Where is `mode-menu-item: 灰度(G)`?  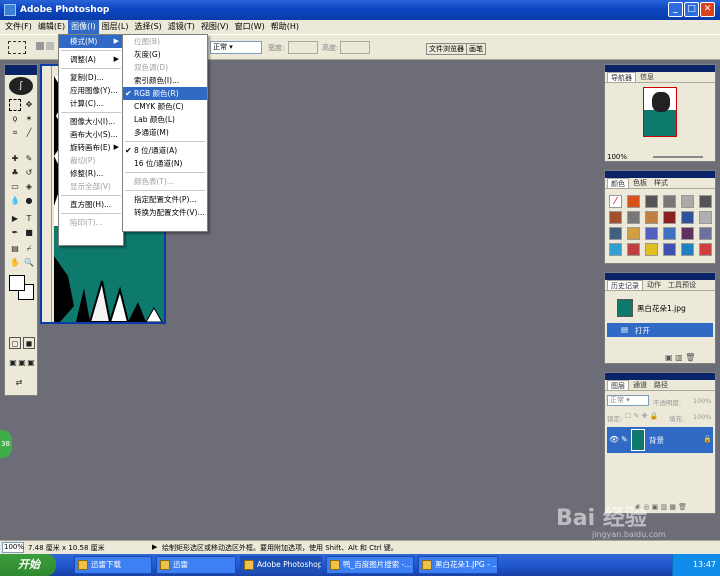
mode-menu-item: 灰度(G) is located at coordinates (165, 54).